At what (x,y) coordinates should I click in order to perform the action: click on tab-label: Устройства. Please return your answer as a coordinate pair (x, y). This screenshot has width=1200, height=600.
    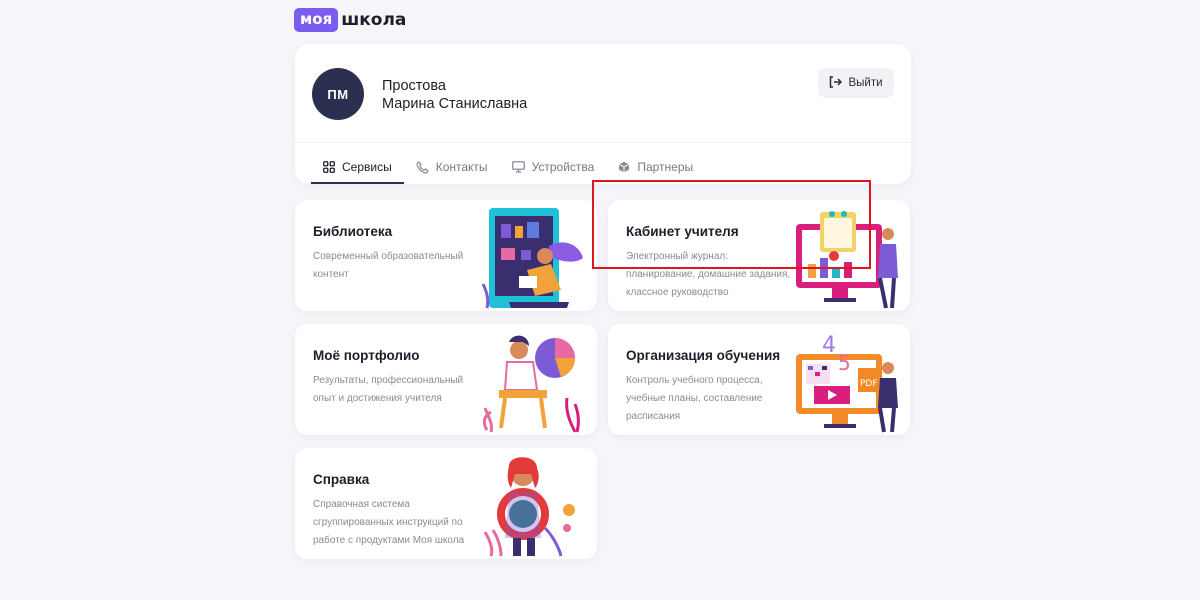
    Looking at the image, I should click on (563, 167).